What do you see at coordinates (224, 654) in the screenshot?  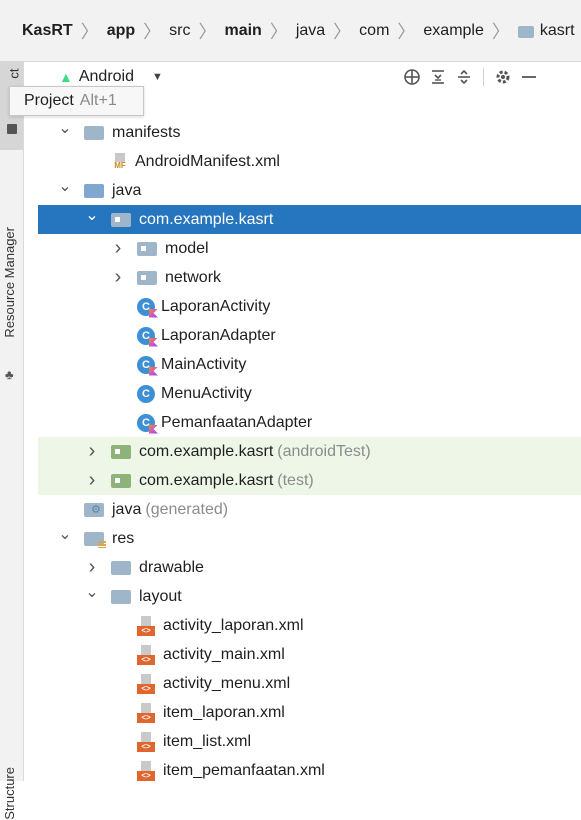 I see `tree-row-label: activity_main.xml` at bounding box center [224, 654].